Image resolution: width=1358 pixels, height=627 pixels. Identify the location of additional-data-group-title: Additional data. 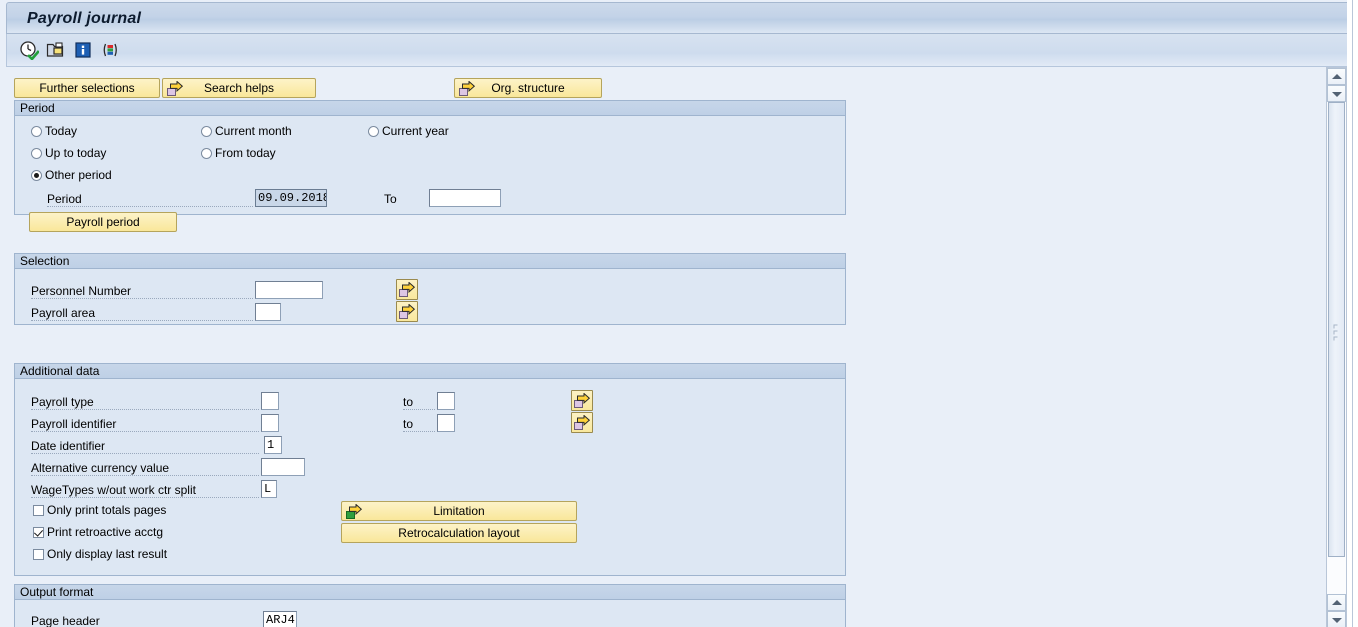
(430, 371).